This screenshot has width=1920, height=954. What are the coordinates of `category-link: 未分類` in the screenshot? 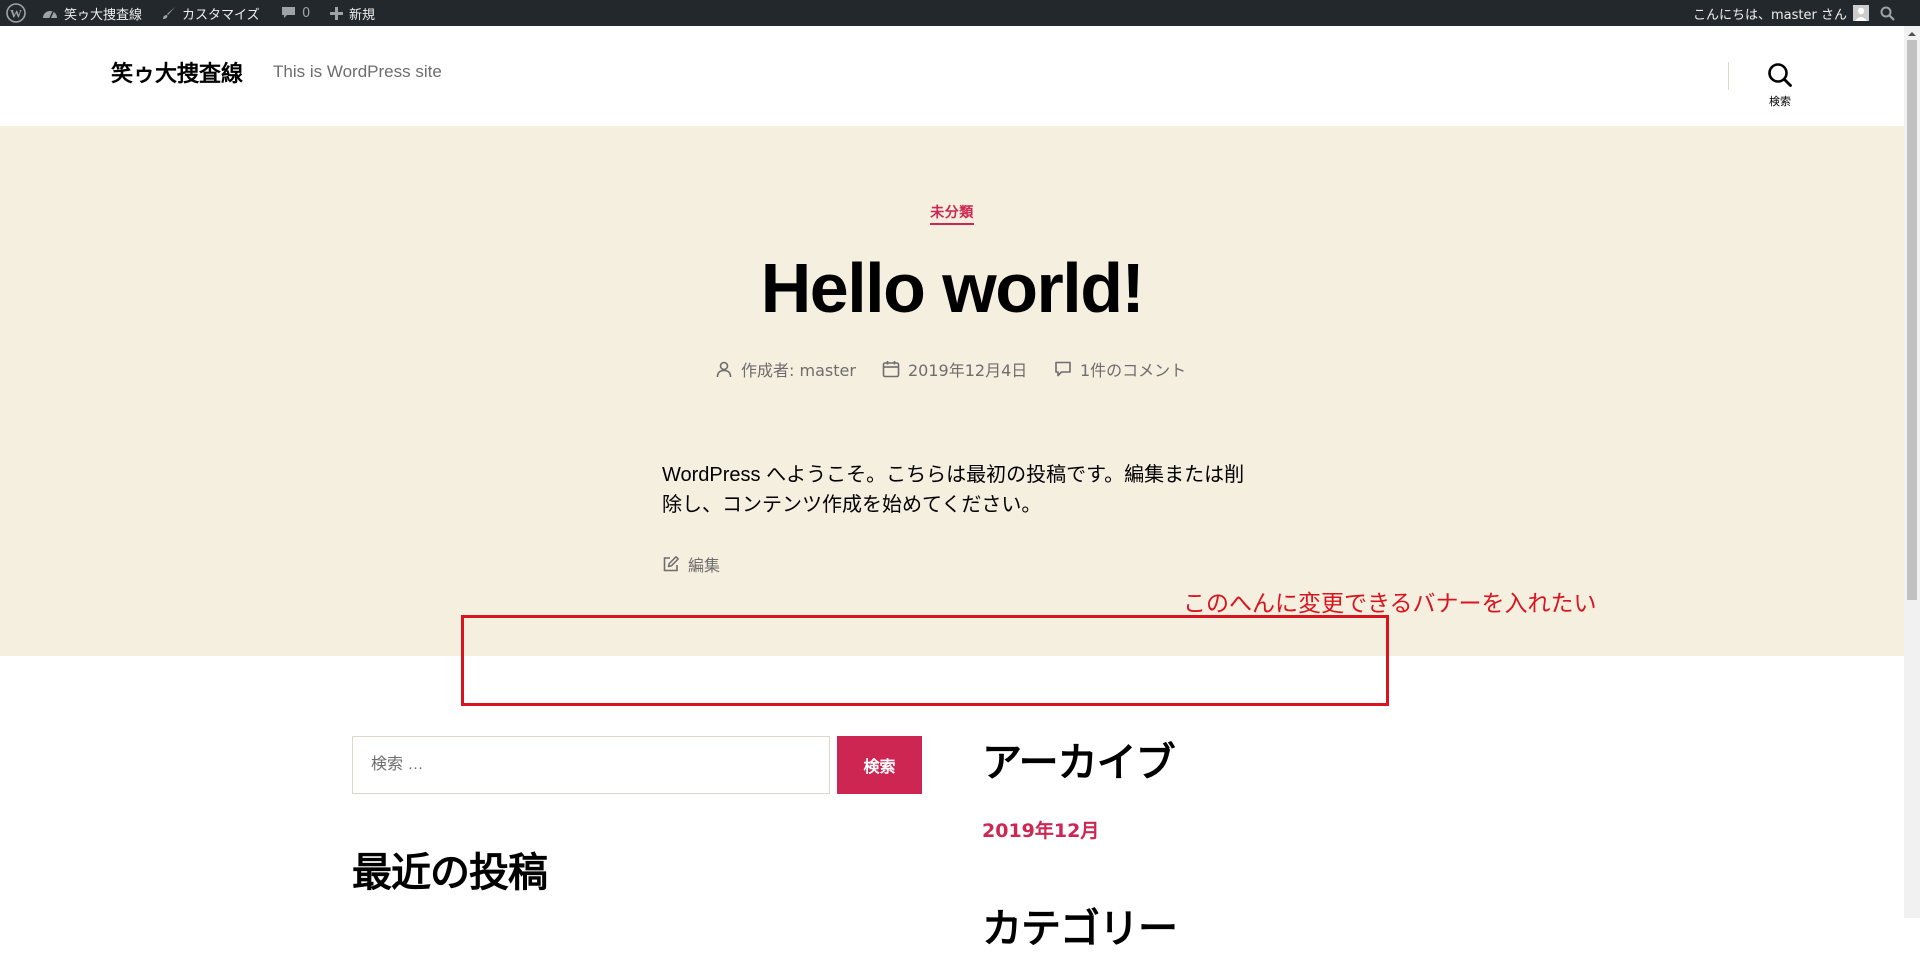 It's located at (952, 215).